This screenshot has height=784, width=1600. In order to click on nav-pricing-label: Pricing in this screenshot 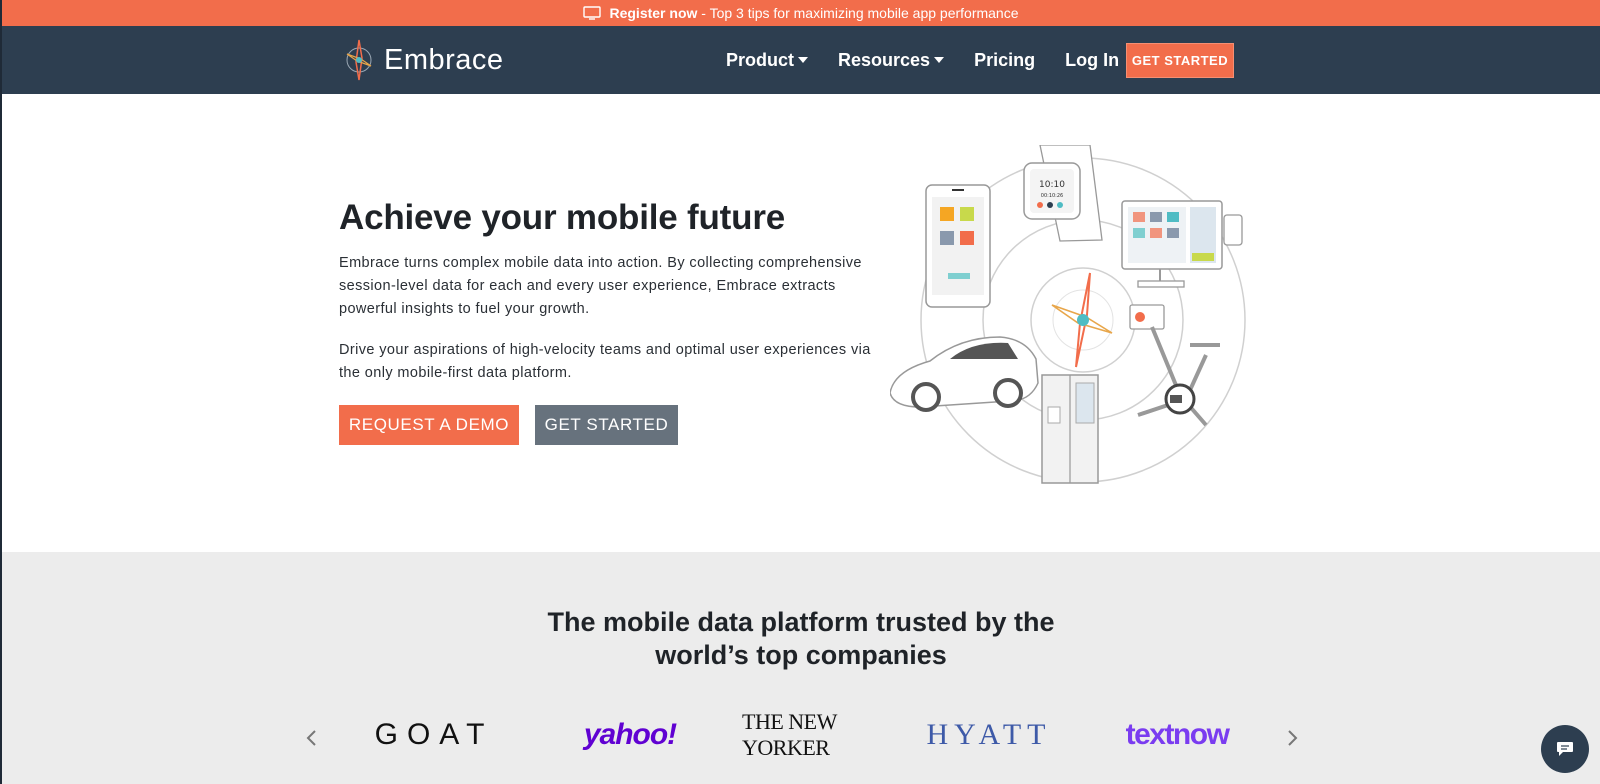, I will do `click(1005, 59)`.